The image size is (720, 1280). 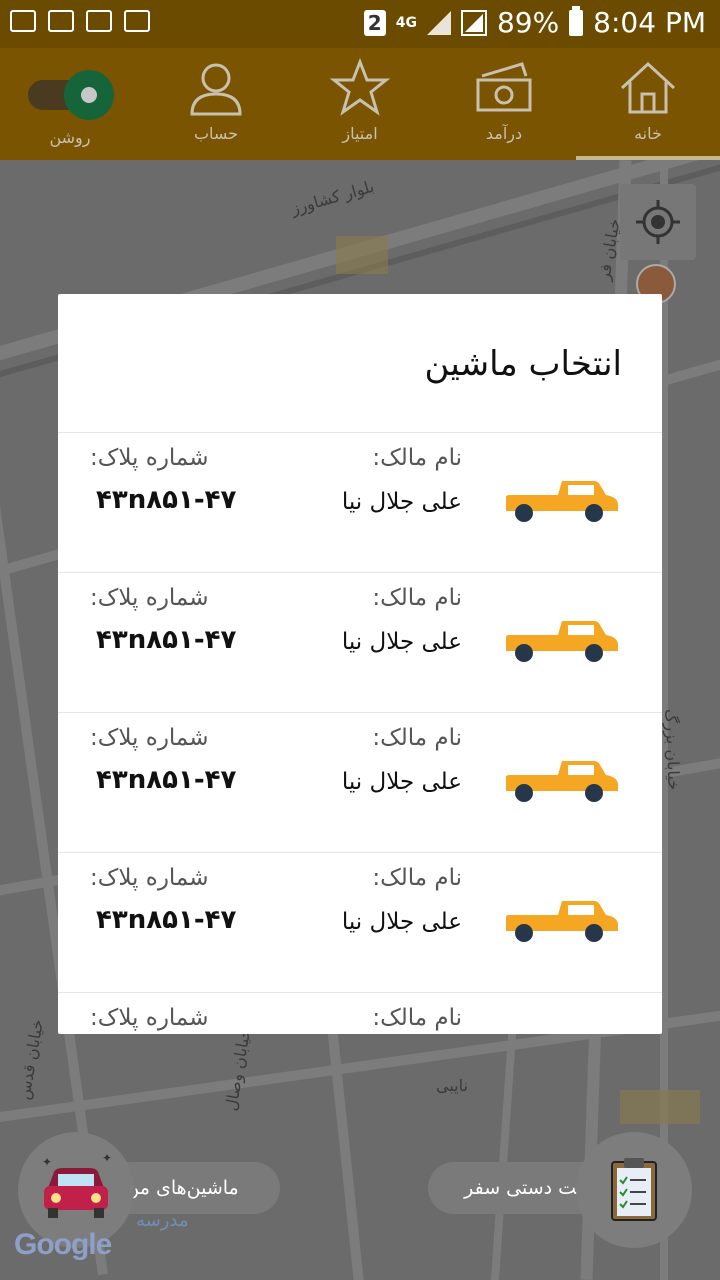 I want to click on star-icon, so click(x=360, y=87).